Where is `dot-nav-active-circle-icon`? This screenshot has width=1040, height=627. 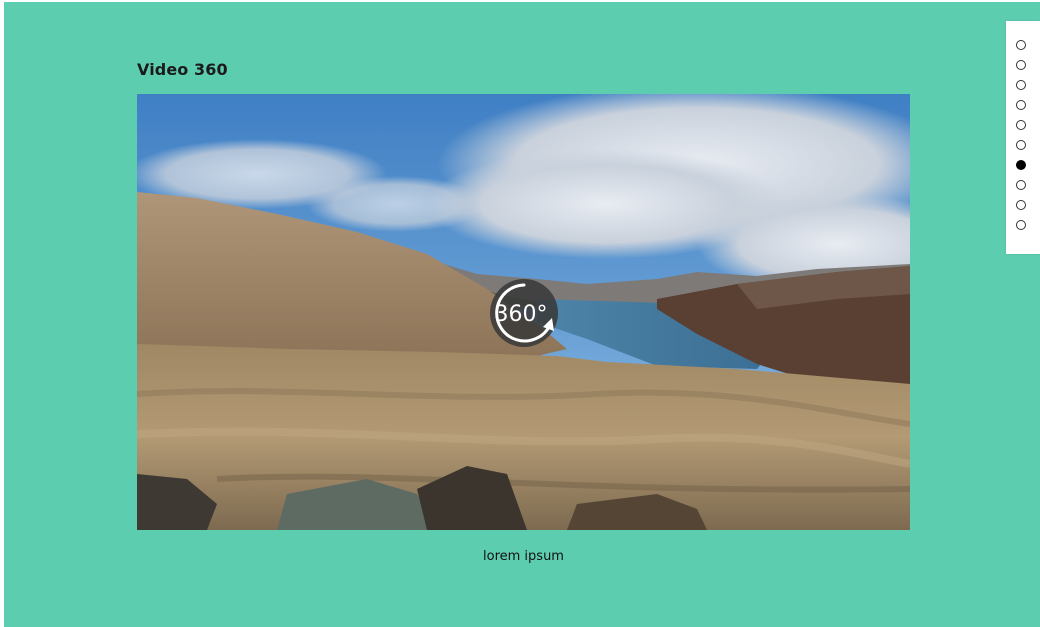
dot-nav-active-circle-icon is located at coordinates (1021, 165).